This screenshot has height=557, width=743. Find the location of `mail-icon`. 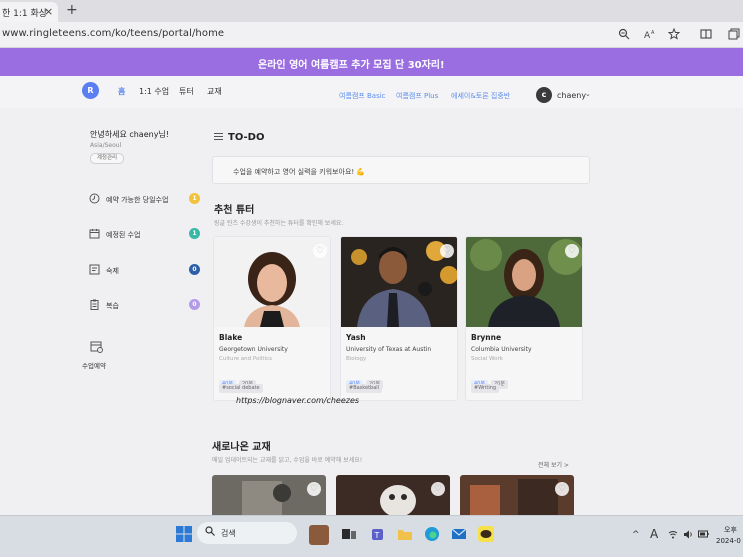

mail-icon is located at coordinates (460, 535).